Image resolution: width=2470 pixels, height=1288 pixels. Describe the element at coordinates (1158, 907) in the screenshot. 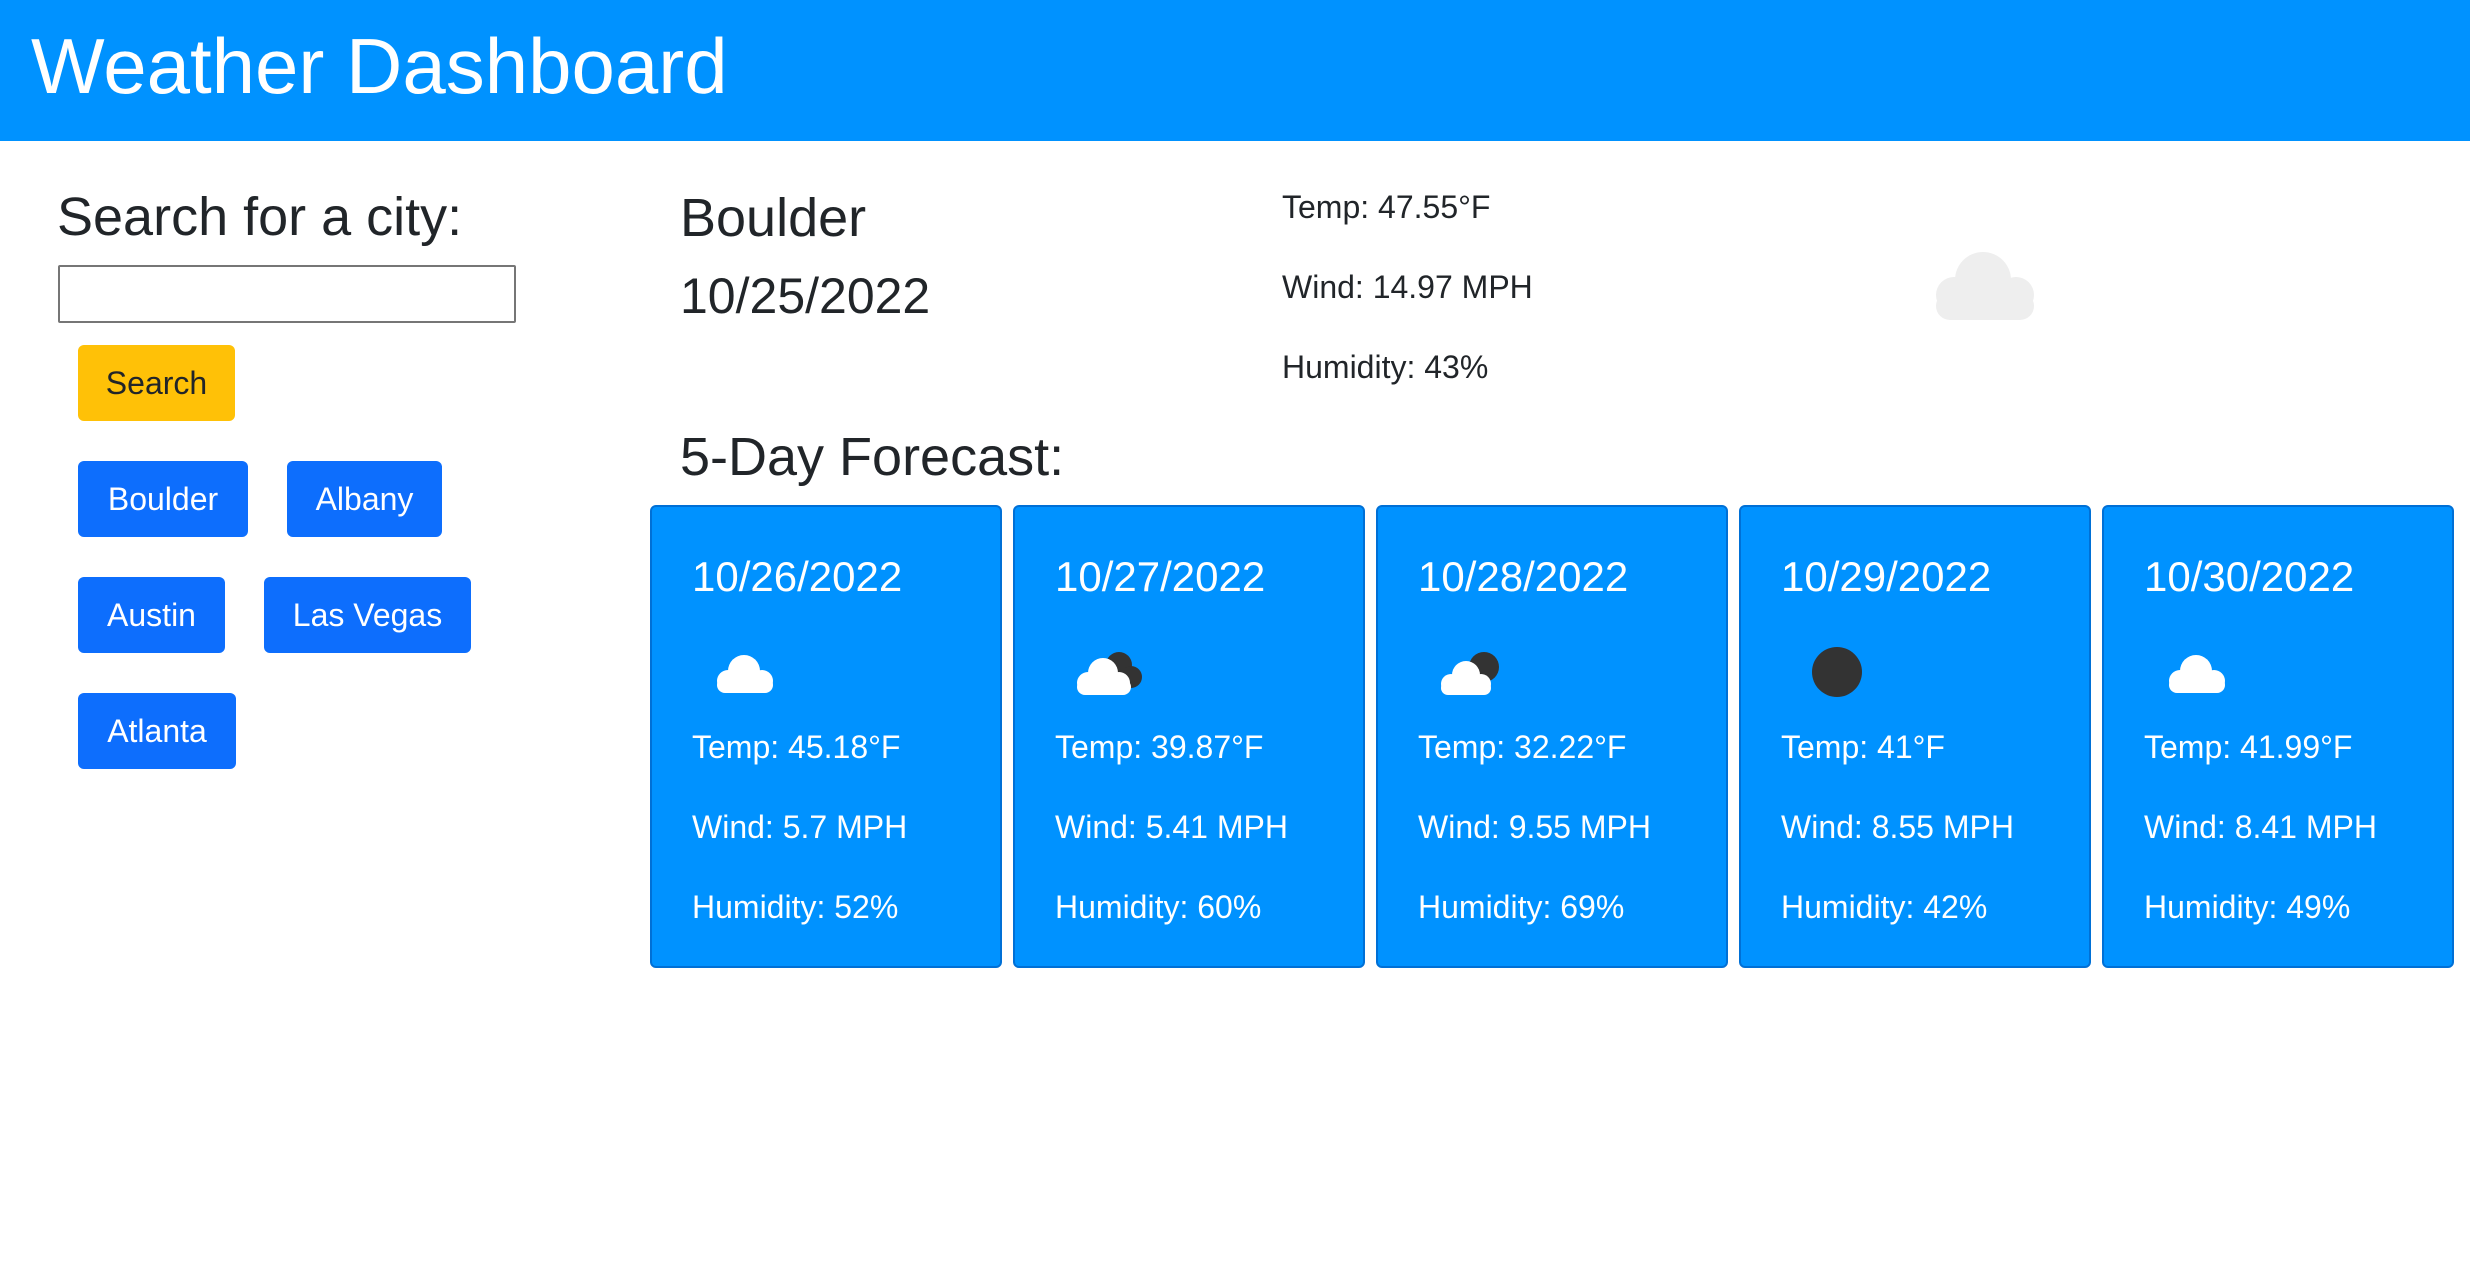

I see `forecast-humidity: Humidity: 60%` at that location.